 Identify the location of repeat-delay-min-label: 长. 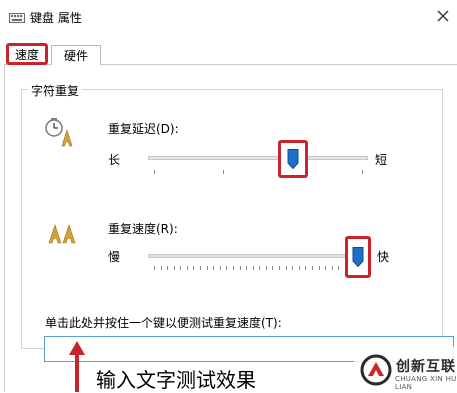
(114, 160).